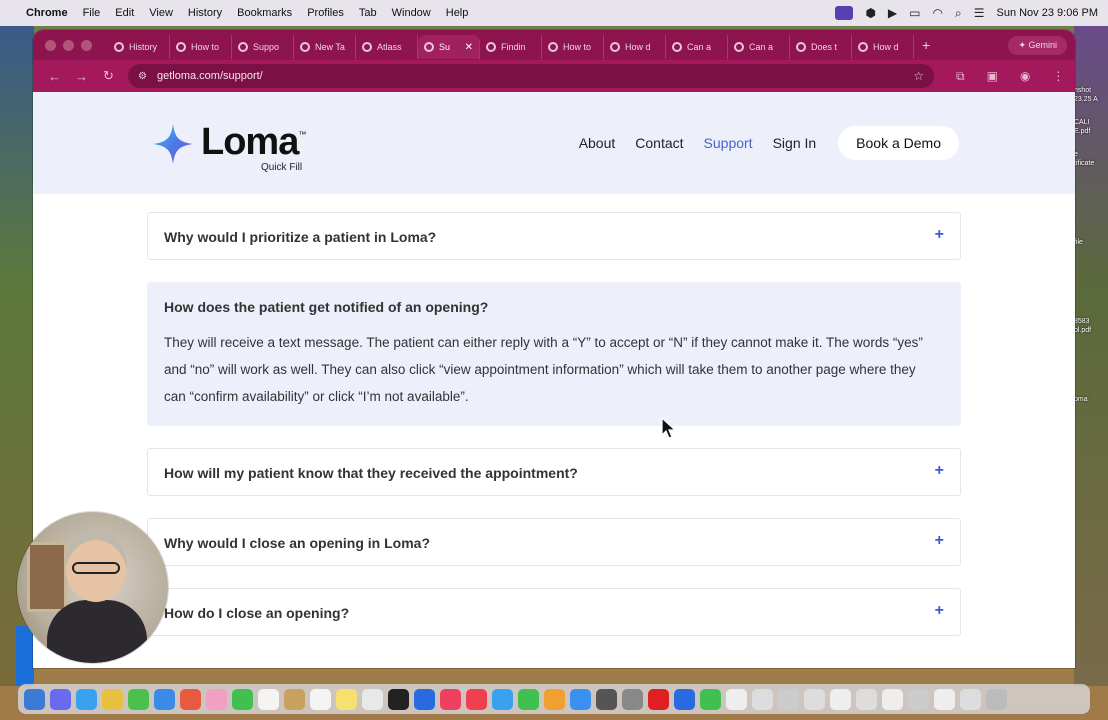  Describe the element at coordinates (372, 699) in the screenshot. I see `freeform-icon` at that location.